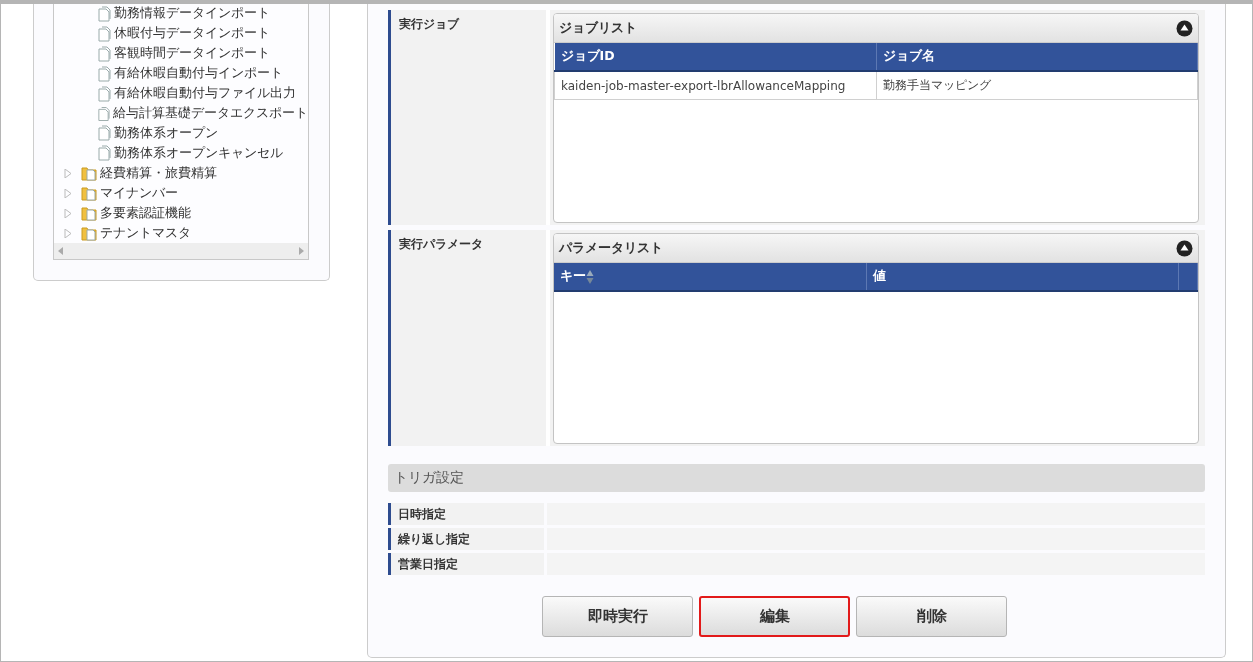 Image resolution: width=1253 pixels, height=662 pixels. Describe the element at coordinates (617, 616) in the screenshot. I see `action-button: 即時実行` at that location.